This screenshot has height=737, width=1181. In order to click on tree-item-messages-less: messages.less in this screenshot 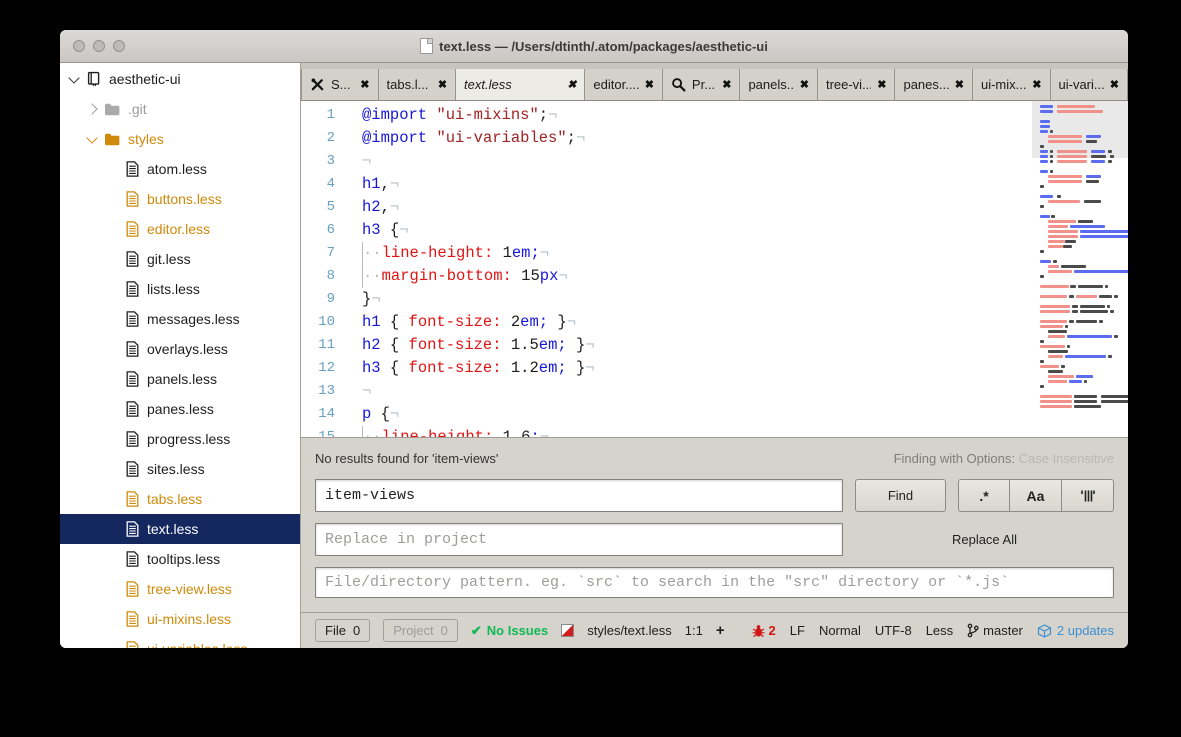, I will do `click(180, 319)`.